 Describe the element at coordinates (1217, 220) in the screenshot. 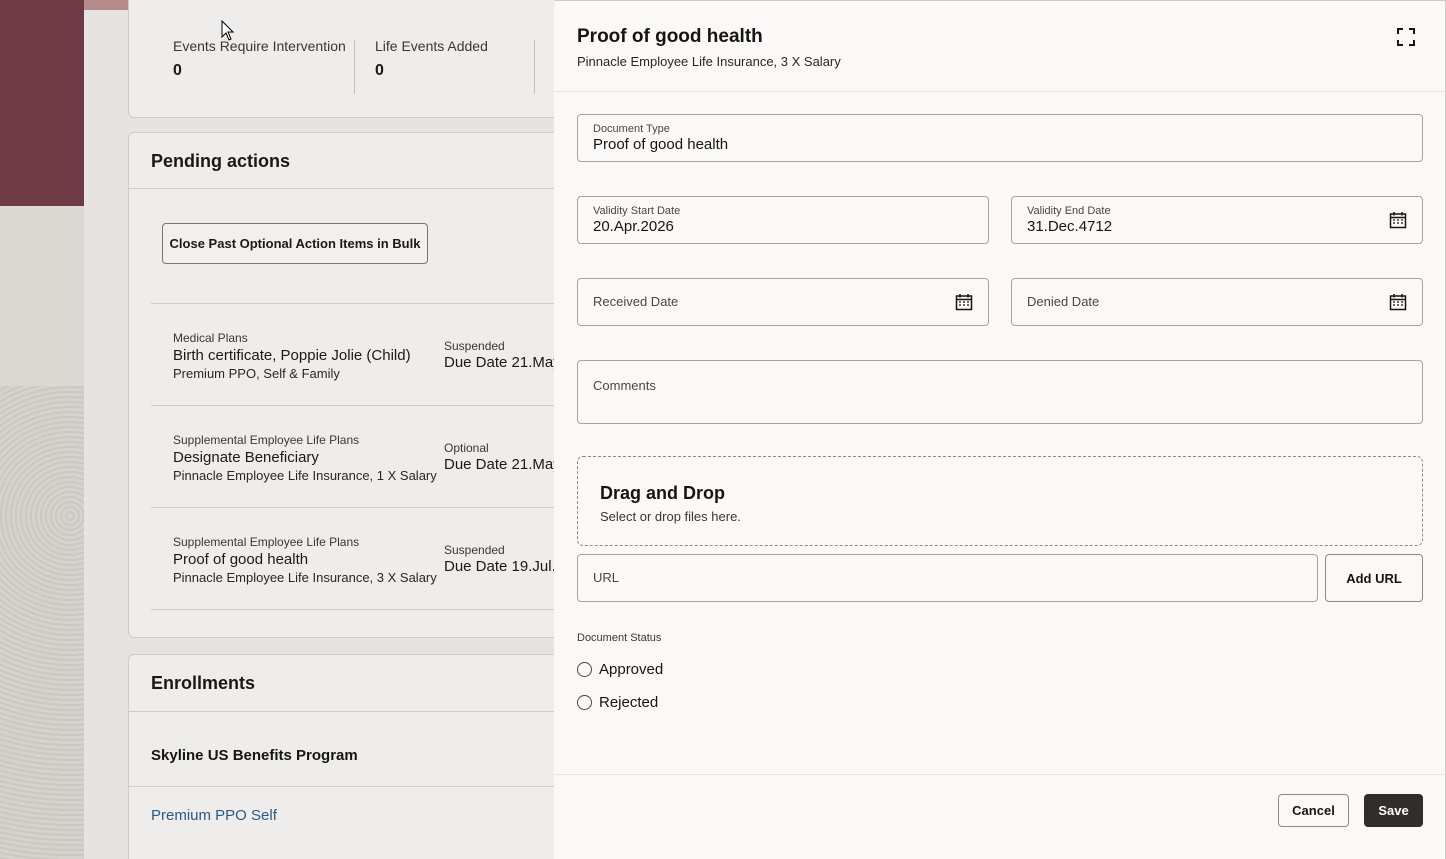

I see `validity-end-date-field: Validity End Date 31.Dec.4712` at that location.